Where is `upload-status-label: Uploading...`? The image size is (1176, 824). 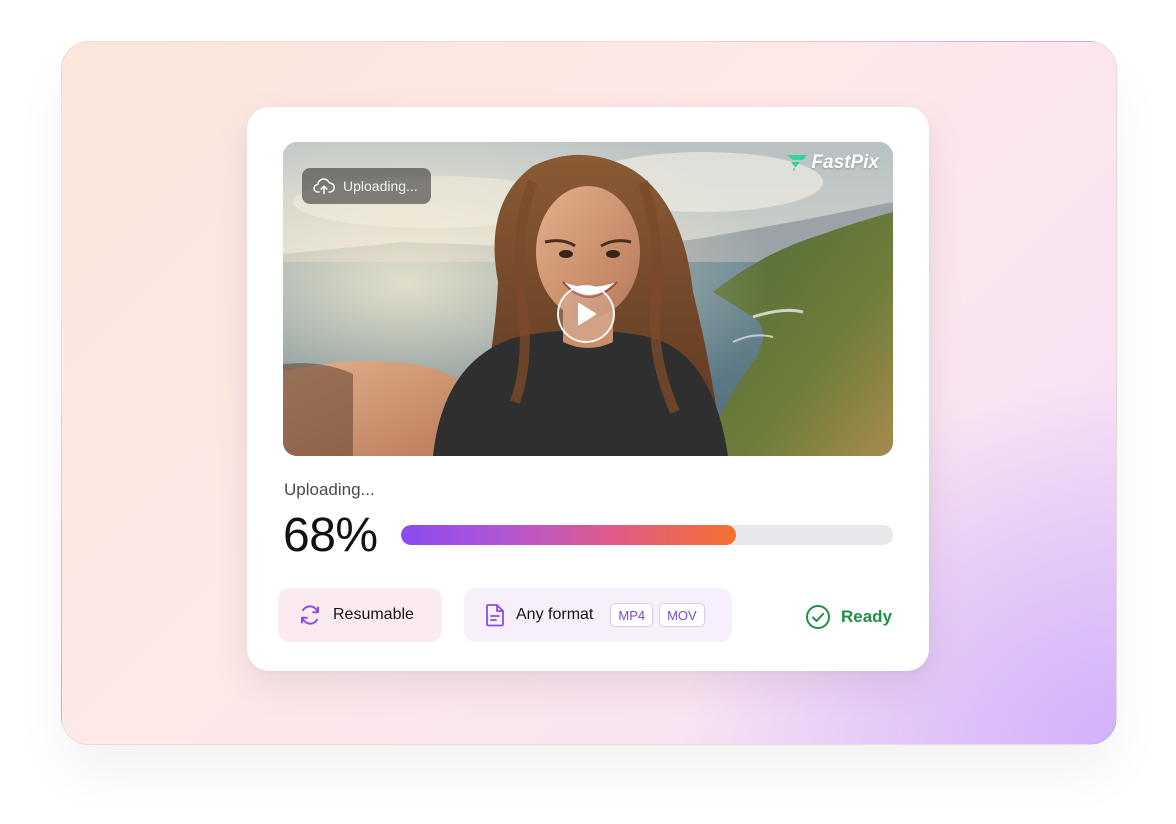 upload-status-label: Uploading... is located at coordinates (329, 489).